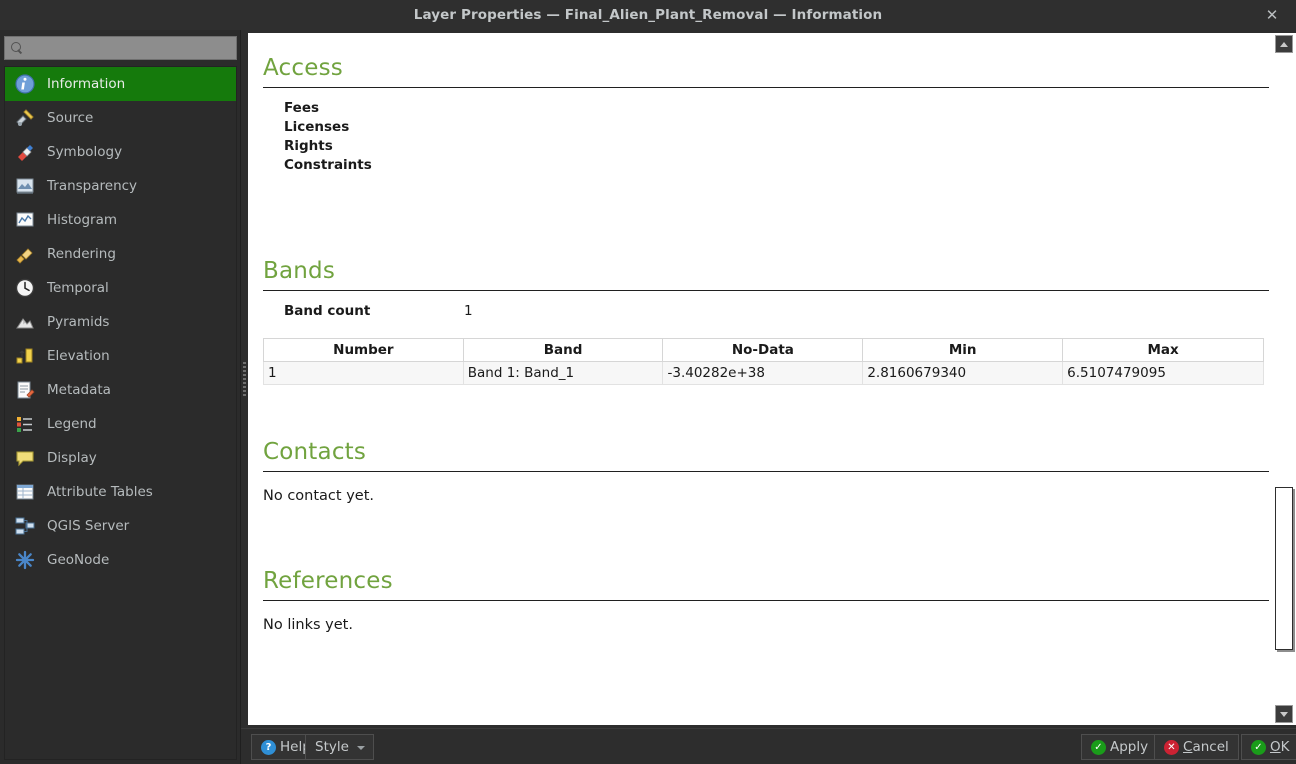  I want to click on section-rule-bands, so click(766, 290).